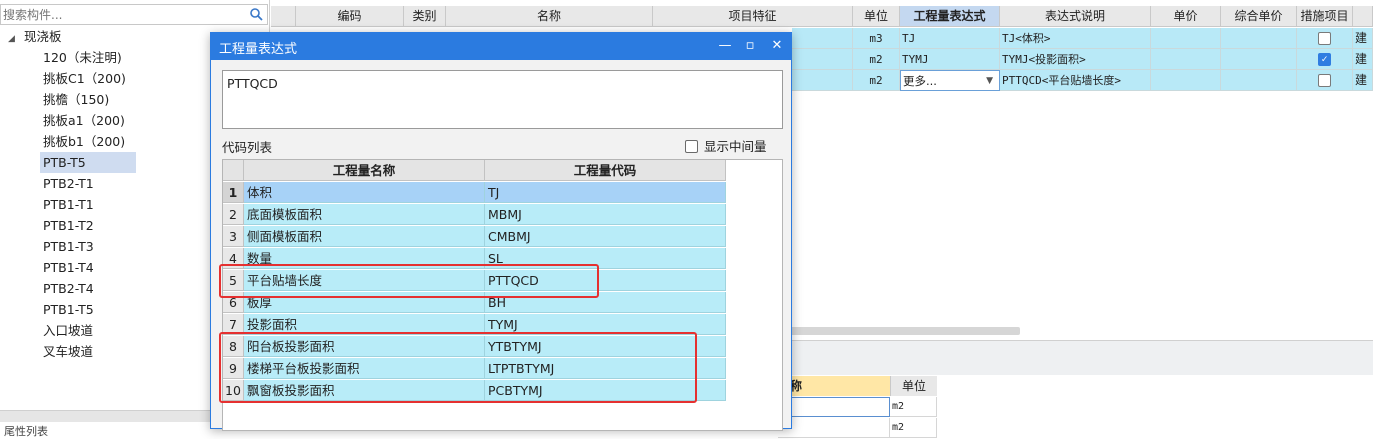 This screenshot has width=1373, height=439. Describe the element at coordinates (950, 80) in the screenshot. I see `expression-dropdown: 更多... ▼` at that location.